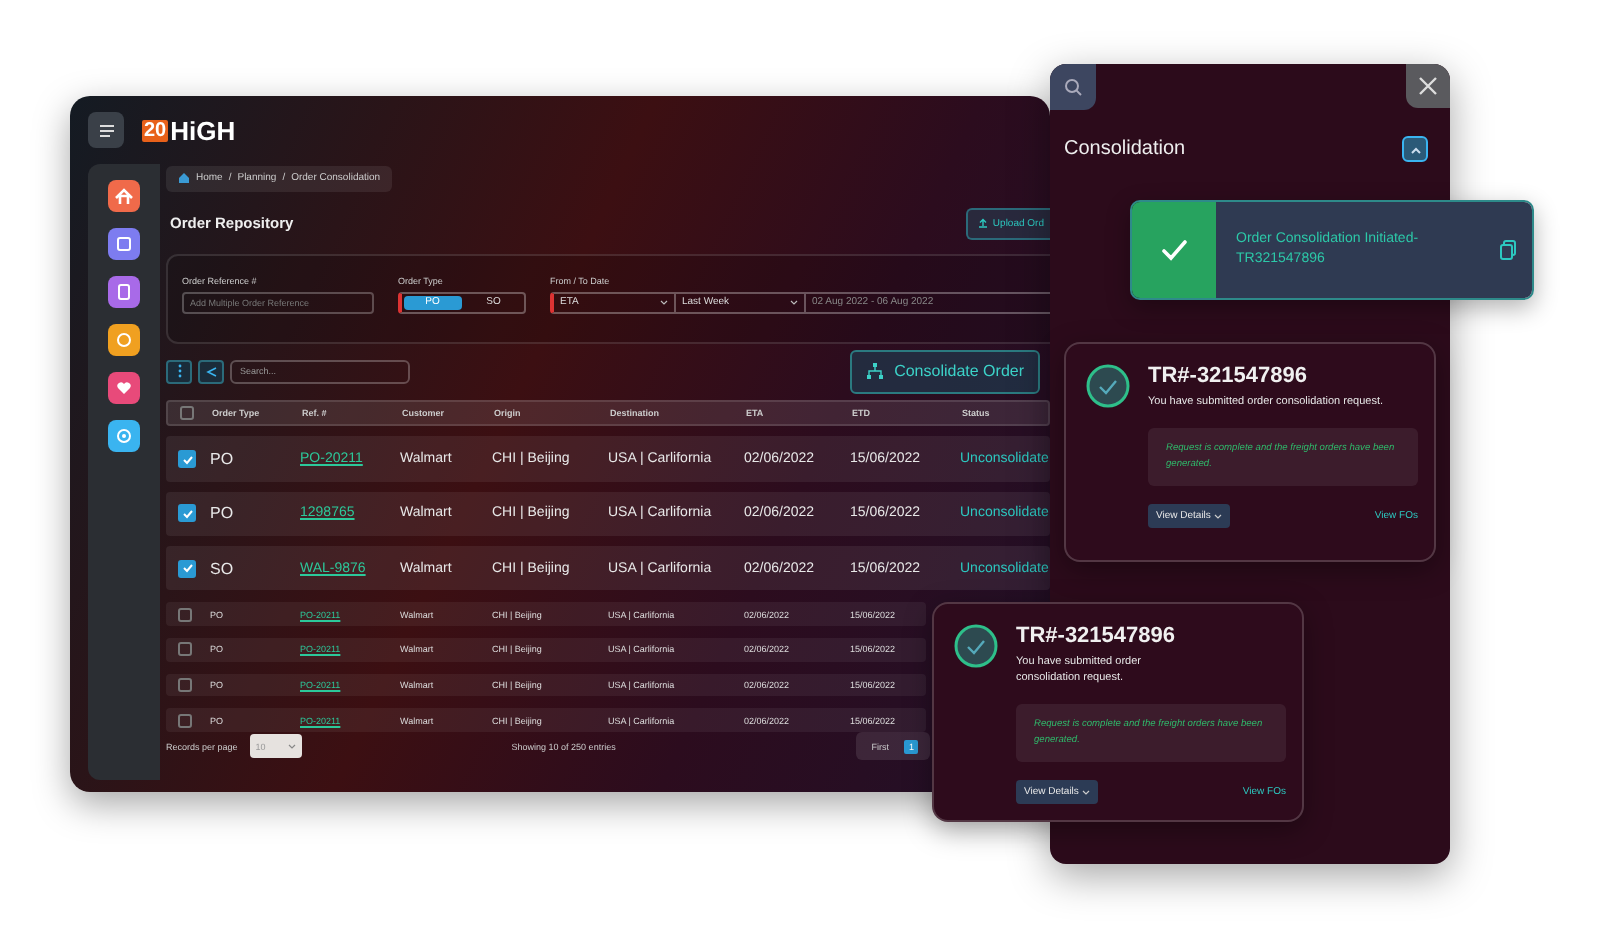 This screenshot has height=944, width=1600. What do you see at coordinates (1508, 250) in the screenshot?
I see `copy-icon` at bounding box center [1508, 250].